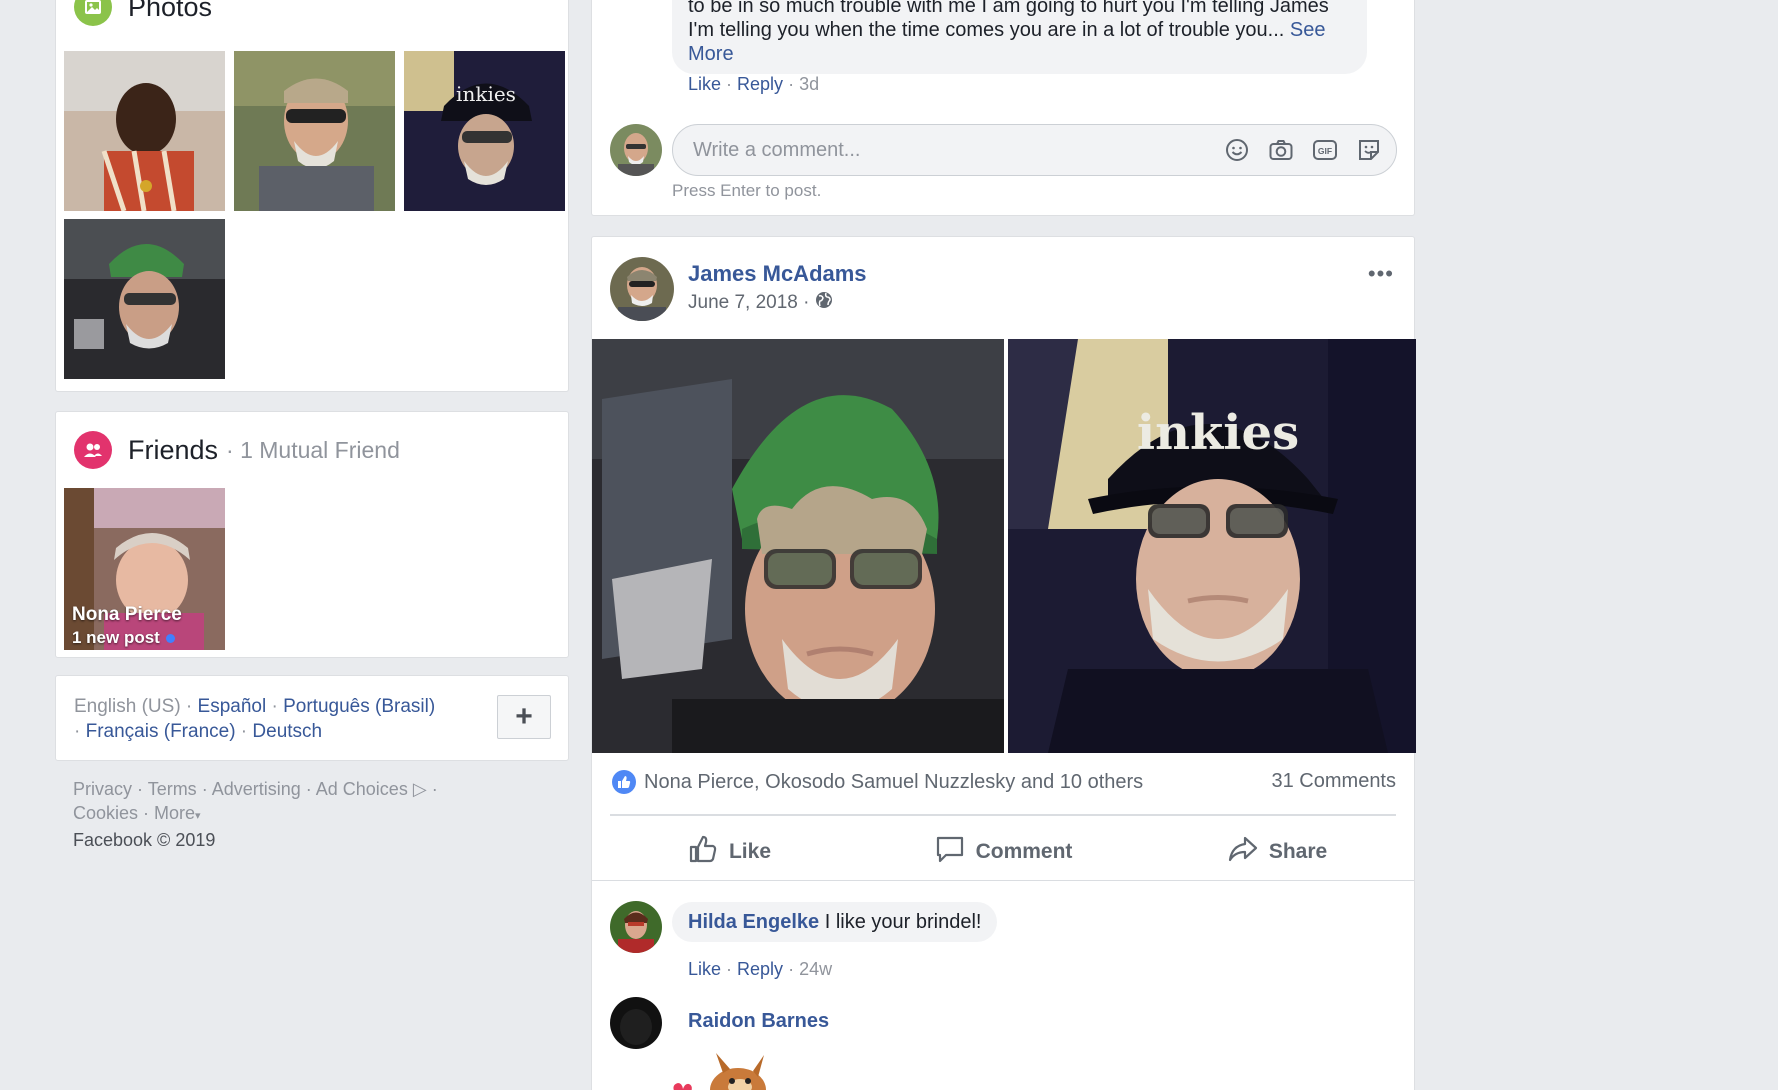 The width and height of the screenshot is (1778, 1090). What do you see at coordinates (1237, 150) in the screenshot?
I see `emoji-icon` at bounding box center [1237, 150].